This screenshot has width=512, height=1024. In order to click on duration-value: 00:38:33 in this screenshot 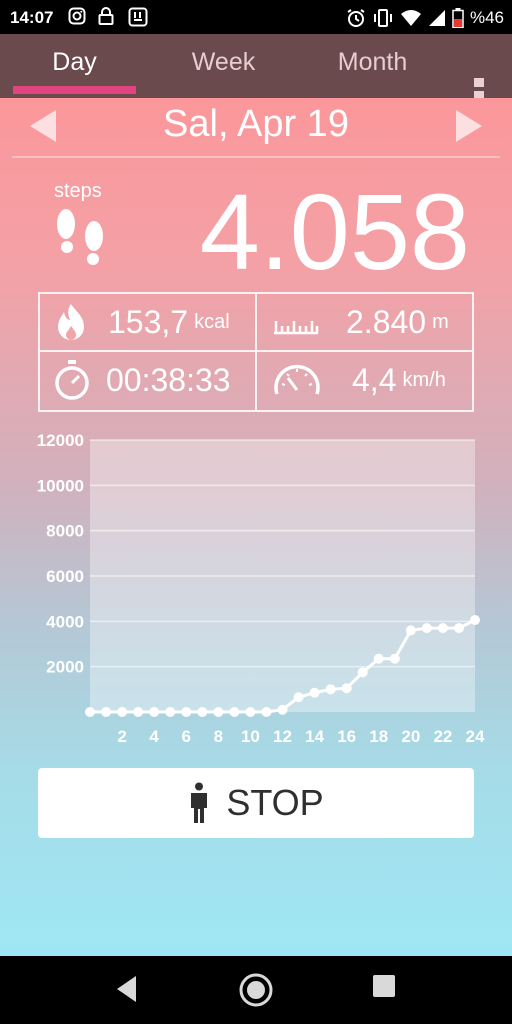, I will do `click(168, 379)`.